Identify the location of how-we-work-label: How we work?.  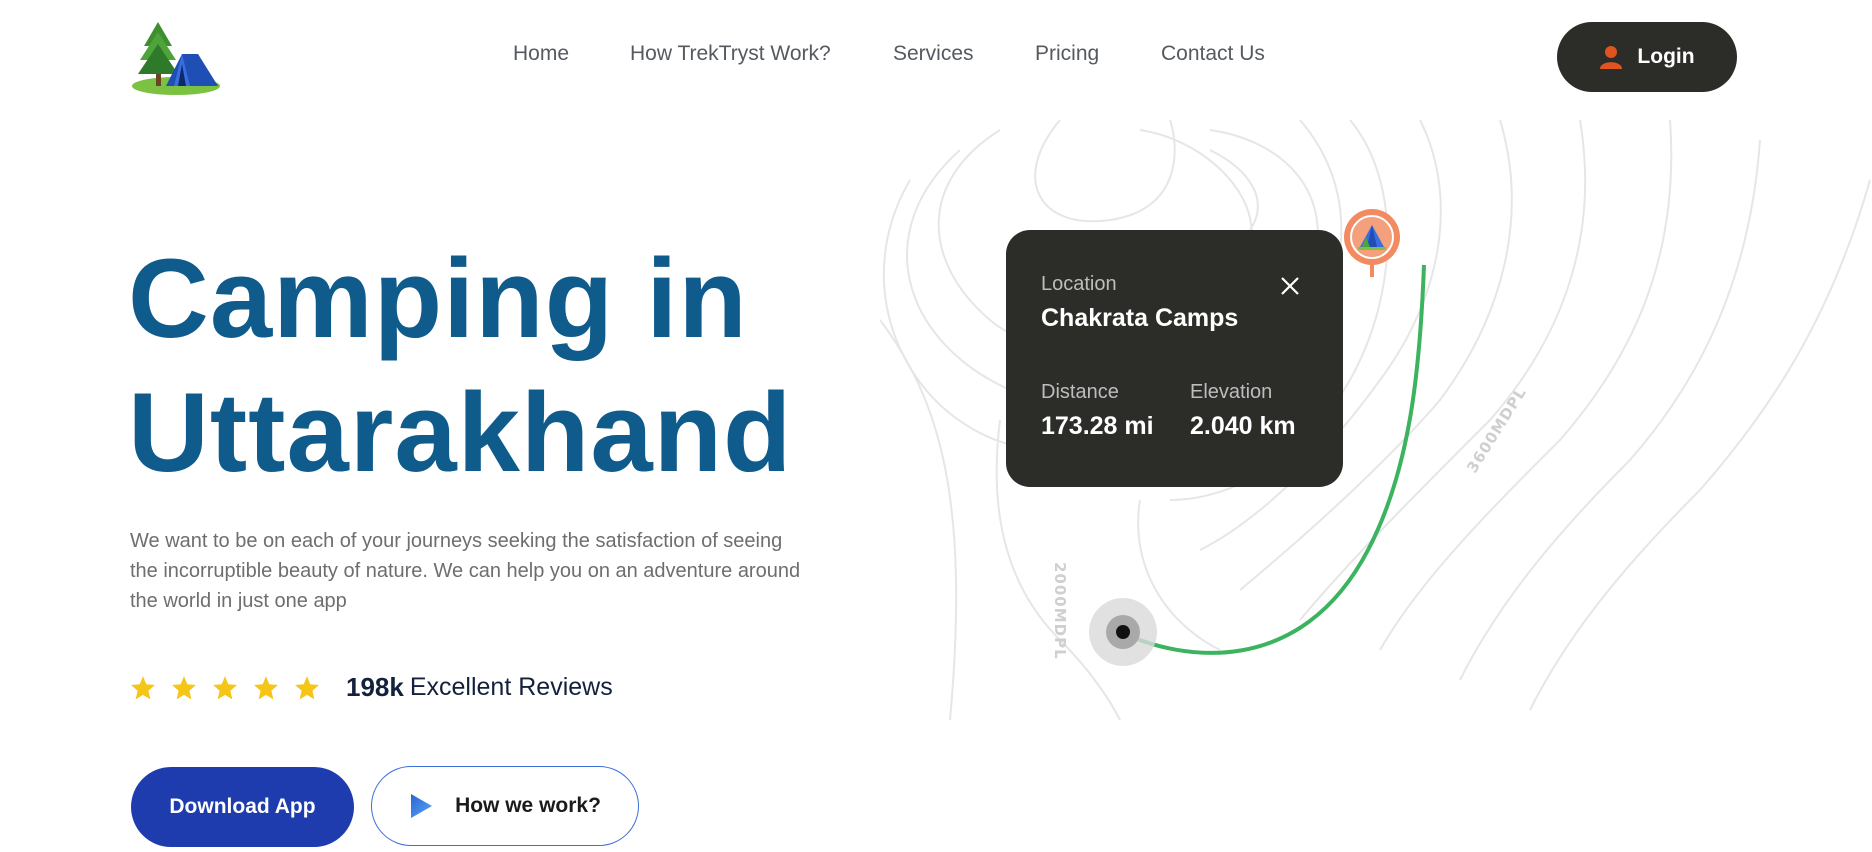
(528, 805).